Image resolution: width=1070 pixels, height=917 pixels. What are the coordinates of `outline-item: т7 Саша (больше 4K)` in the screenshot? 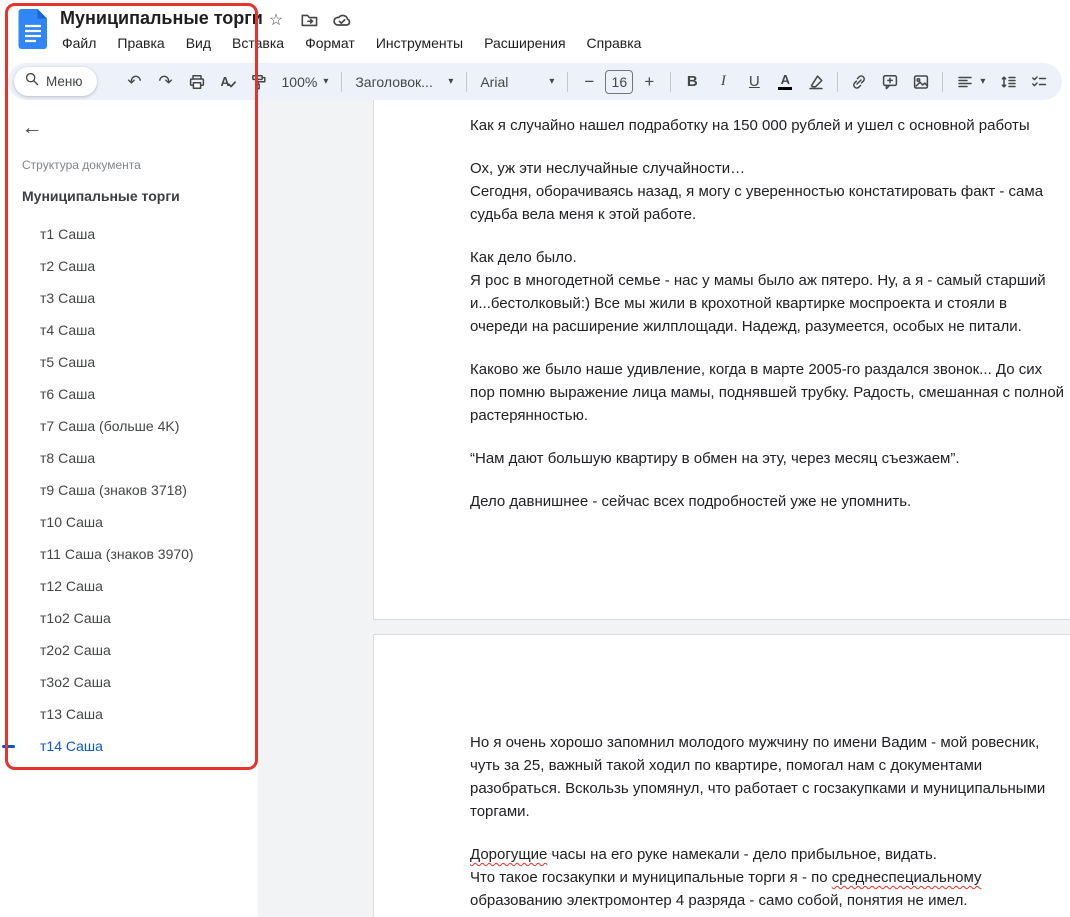 It's located at (129, 426).